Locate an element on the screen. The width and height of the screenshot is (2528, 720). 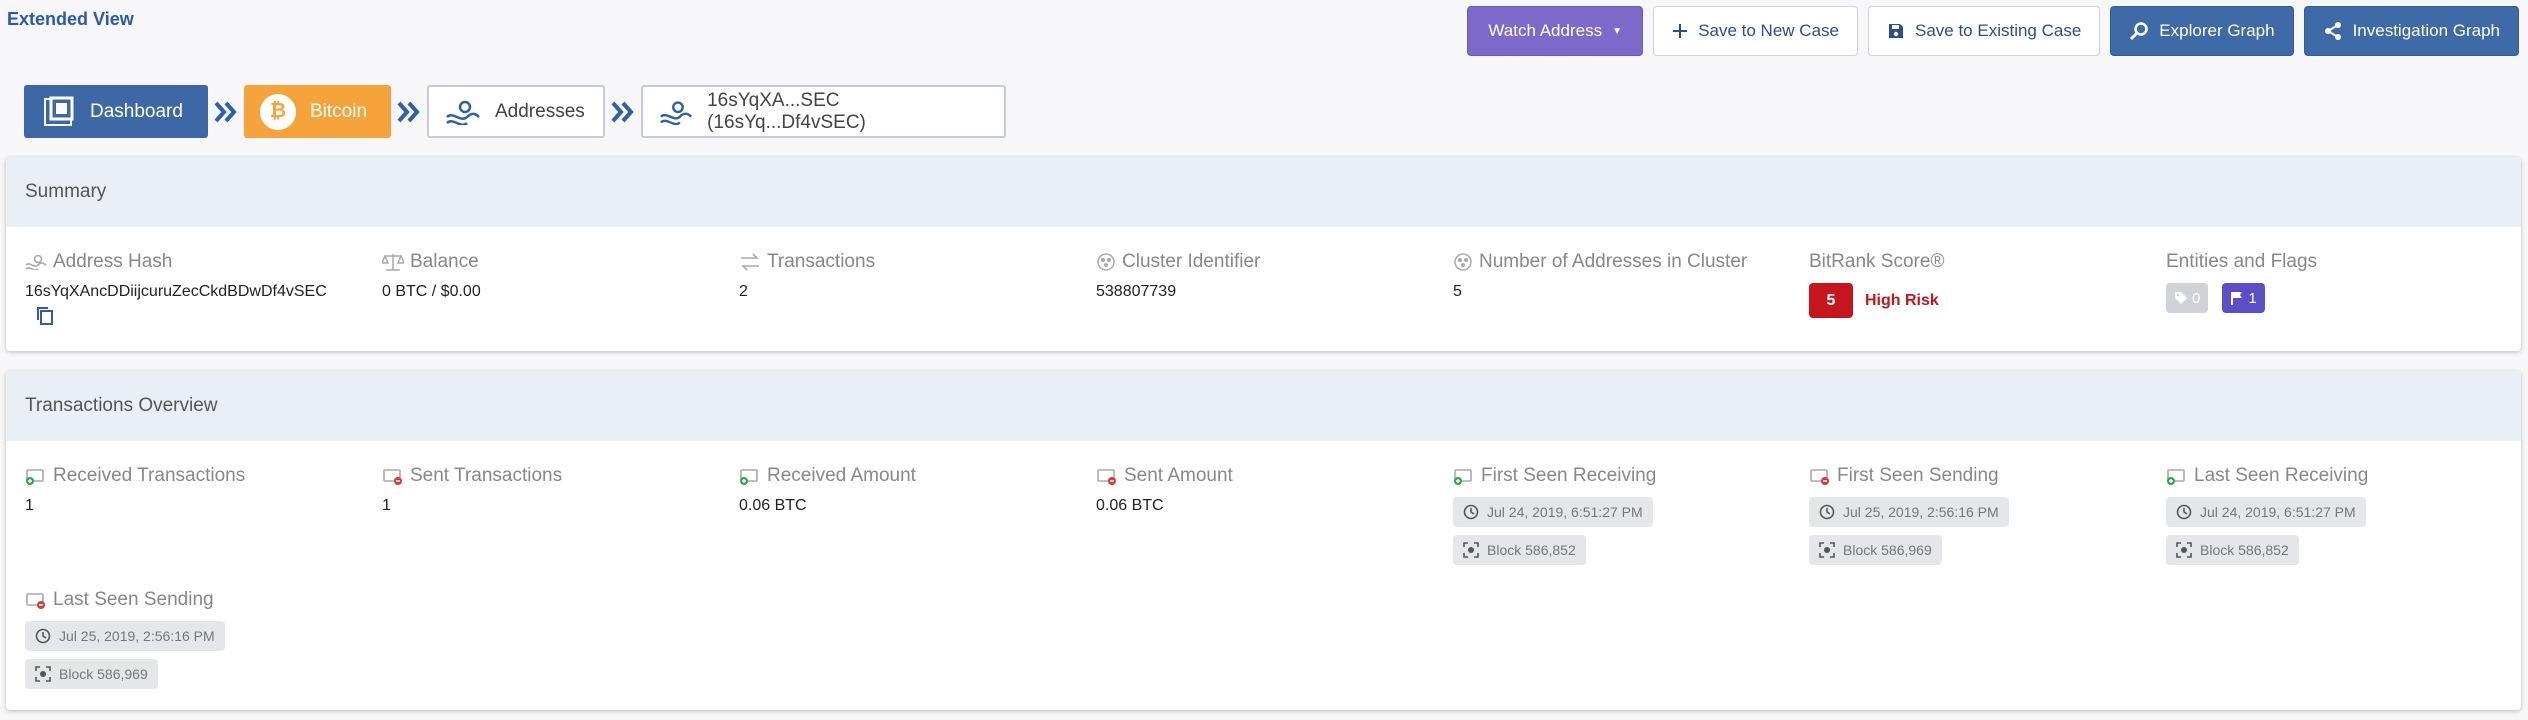
breadcrumb-bitcoin: ₿ Bitcoin is located at coordinates (317, 111).